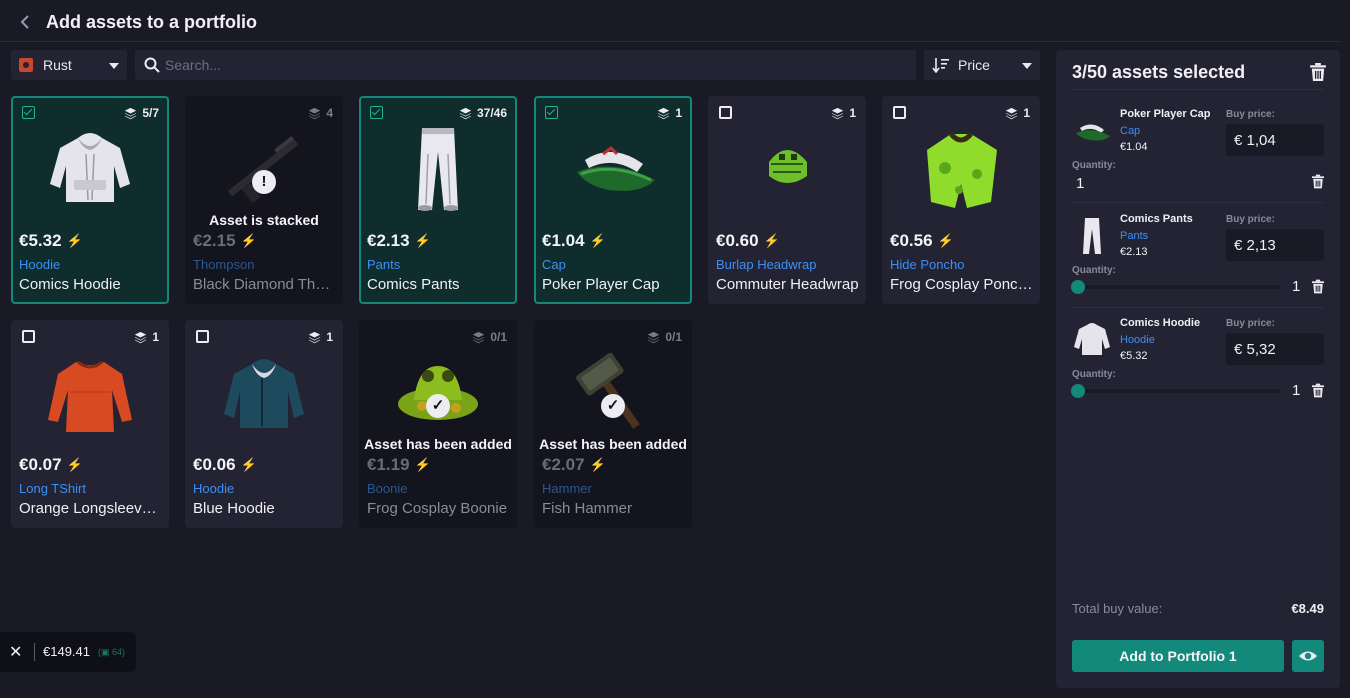  What do you see at coordinates (69, 65) in the screenshot?
I see `game-select: Rust` at bounding box center [69, 65].